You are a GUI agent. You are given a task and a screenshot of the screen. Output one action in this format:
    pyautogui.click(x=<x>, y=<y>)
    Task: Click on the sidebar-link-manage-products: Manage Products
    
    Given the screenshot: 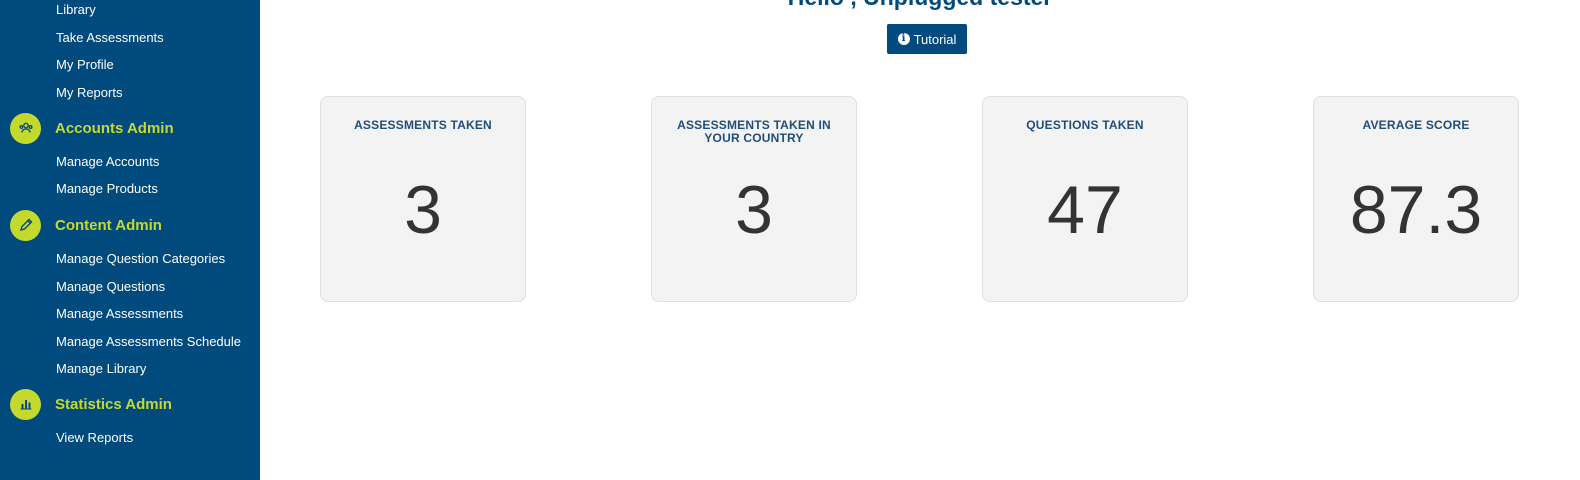 What is the action you would take?
    pyautogui.click(x=107, y=188)
    